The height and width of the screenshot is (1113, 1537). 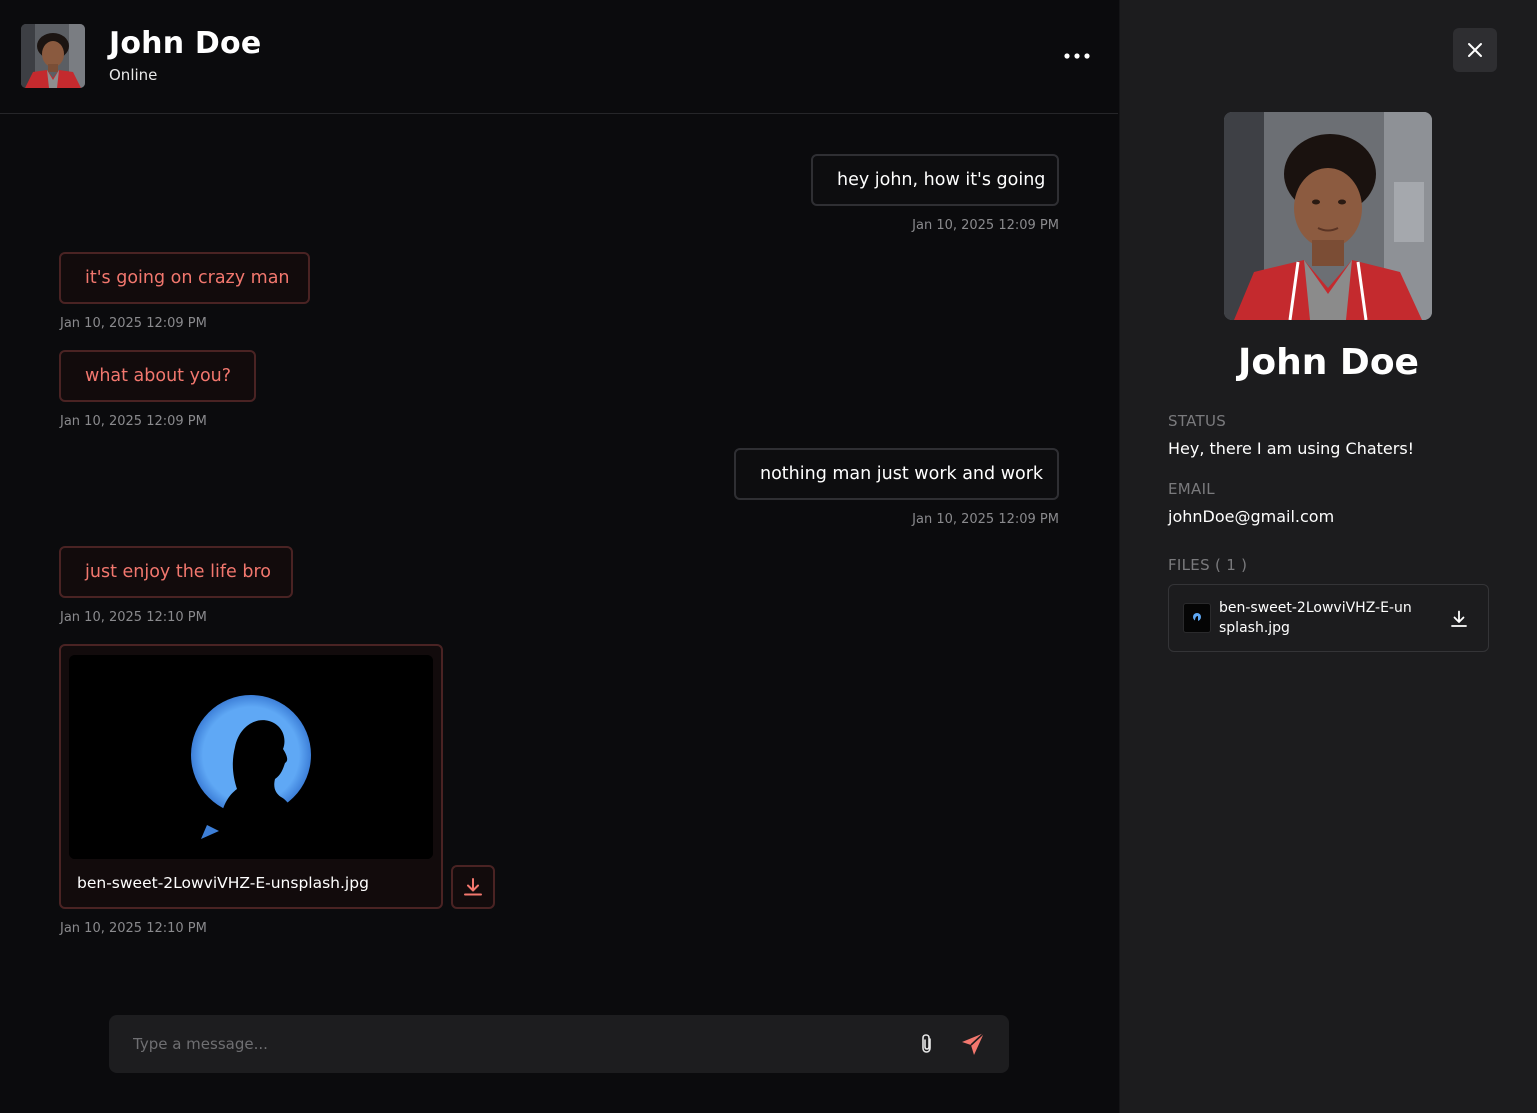 I want to click on message-bubble-sent: hey john, how it's going, so click(x=935, y=180).